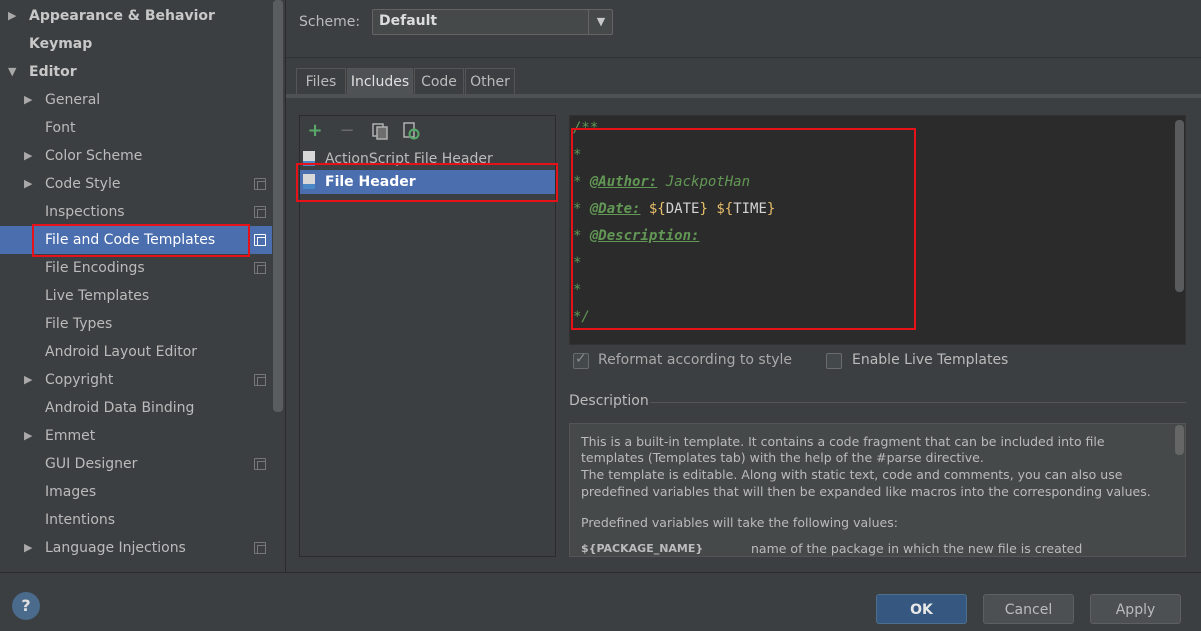 This screenshot has height=631, width=1201. What do you see at coordinates (70, 436) in the screenshot?
I see `sidebar-item-label: Emmet` at bounding box center [70, 436].